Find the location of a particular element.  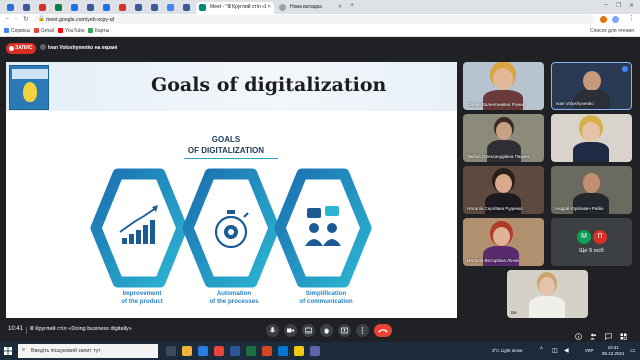

participant-tile: Наталія Сергіївна Руденко is located at coordinates (503, 190).